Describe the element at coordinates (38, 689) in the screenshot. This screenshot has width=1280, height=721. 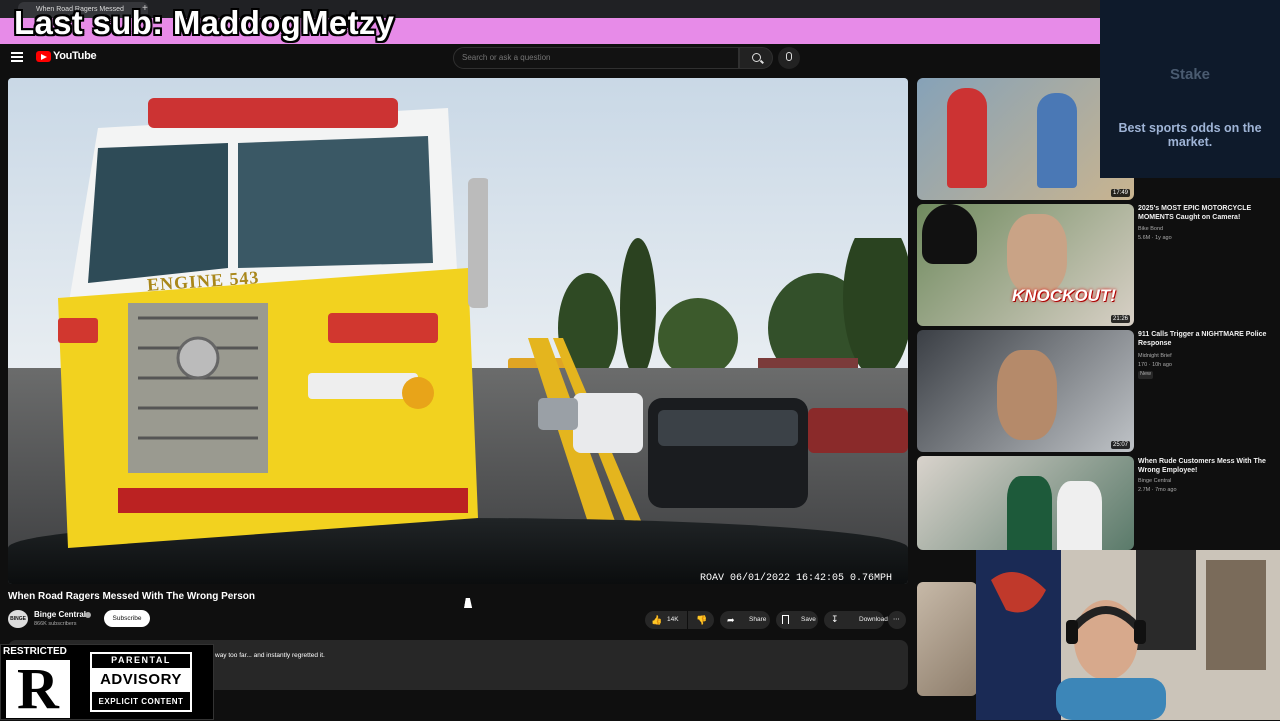
I see `rating-letter: R` at that location.